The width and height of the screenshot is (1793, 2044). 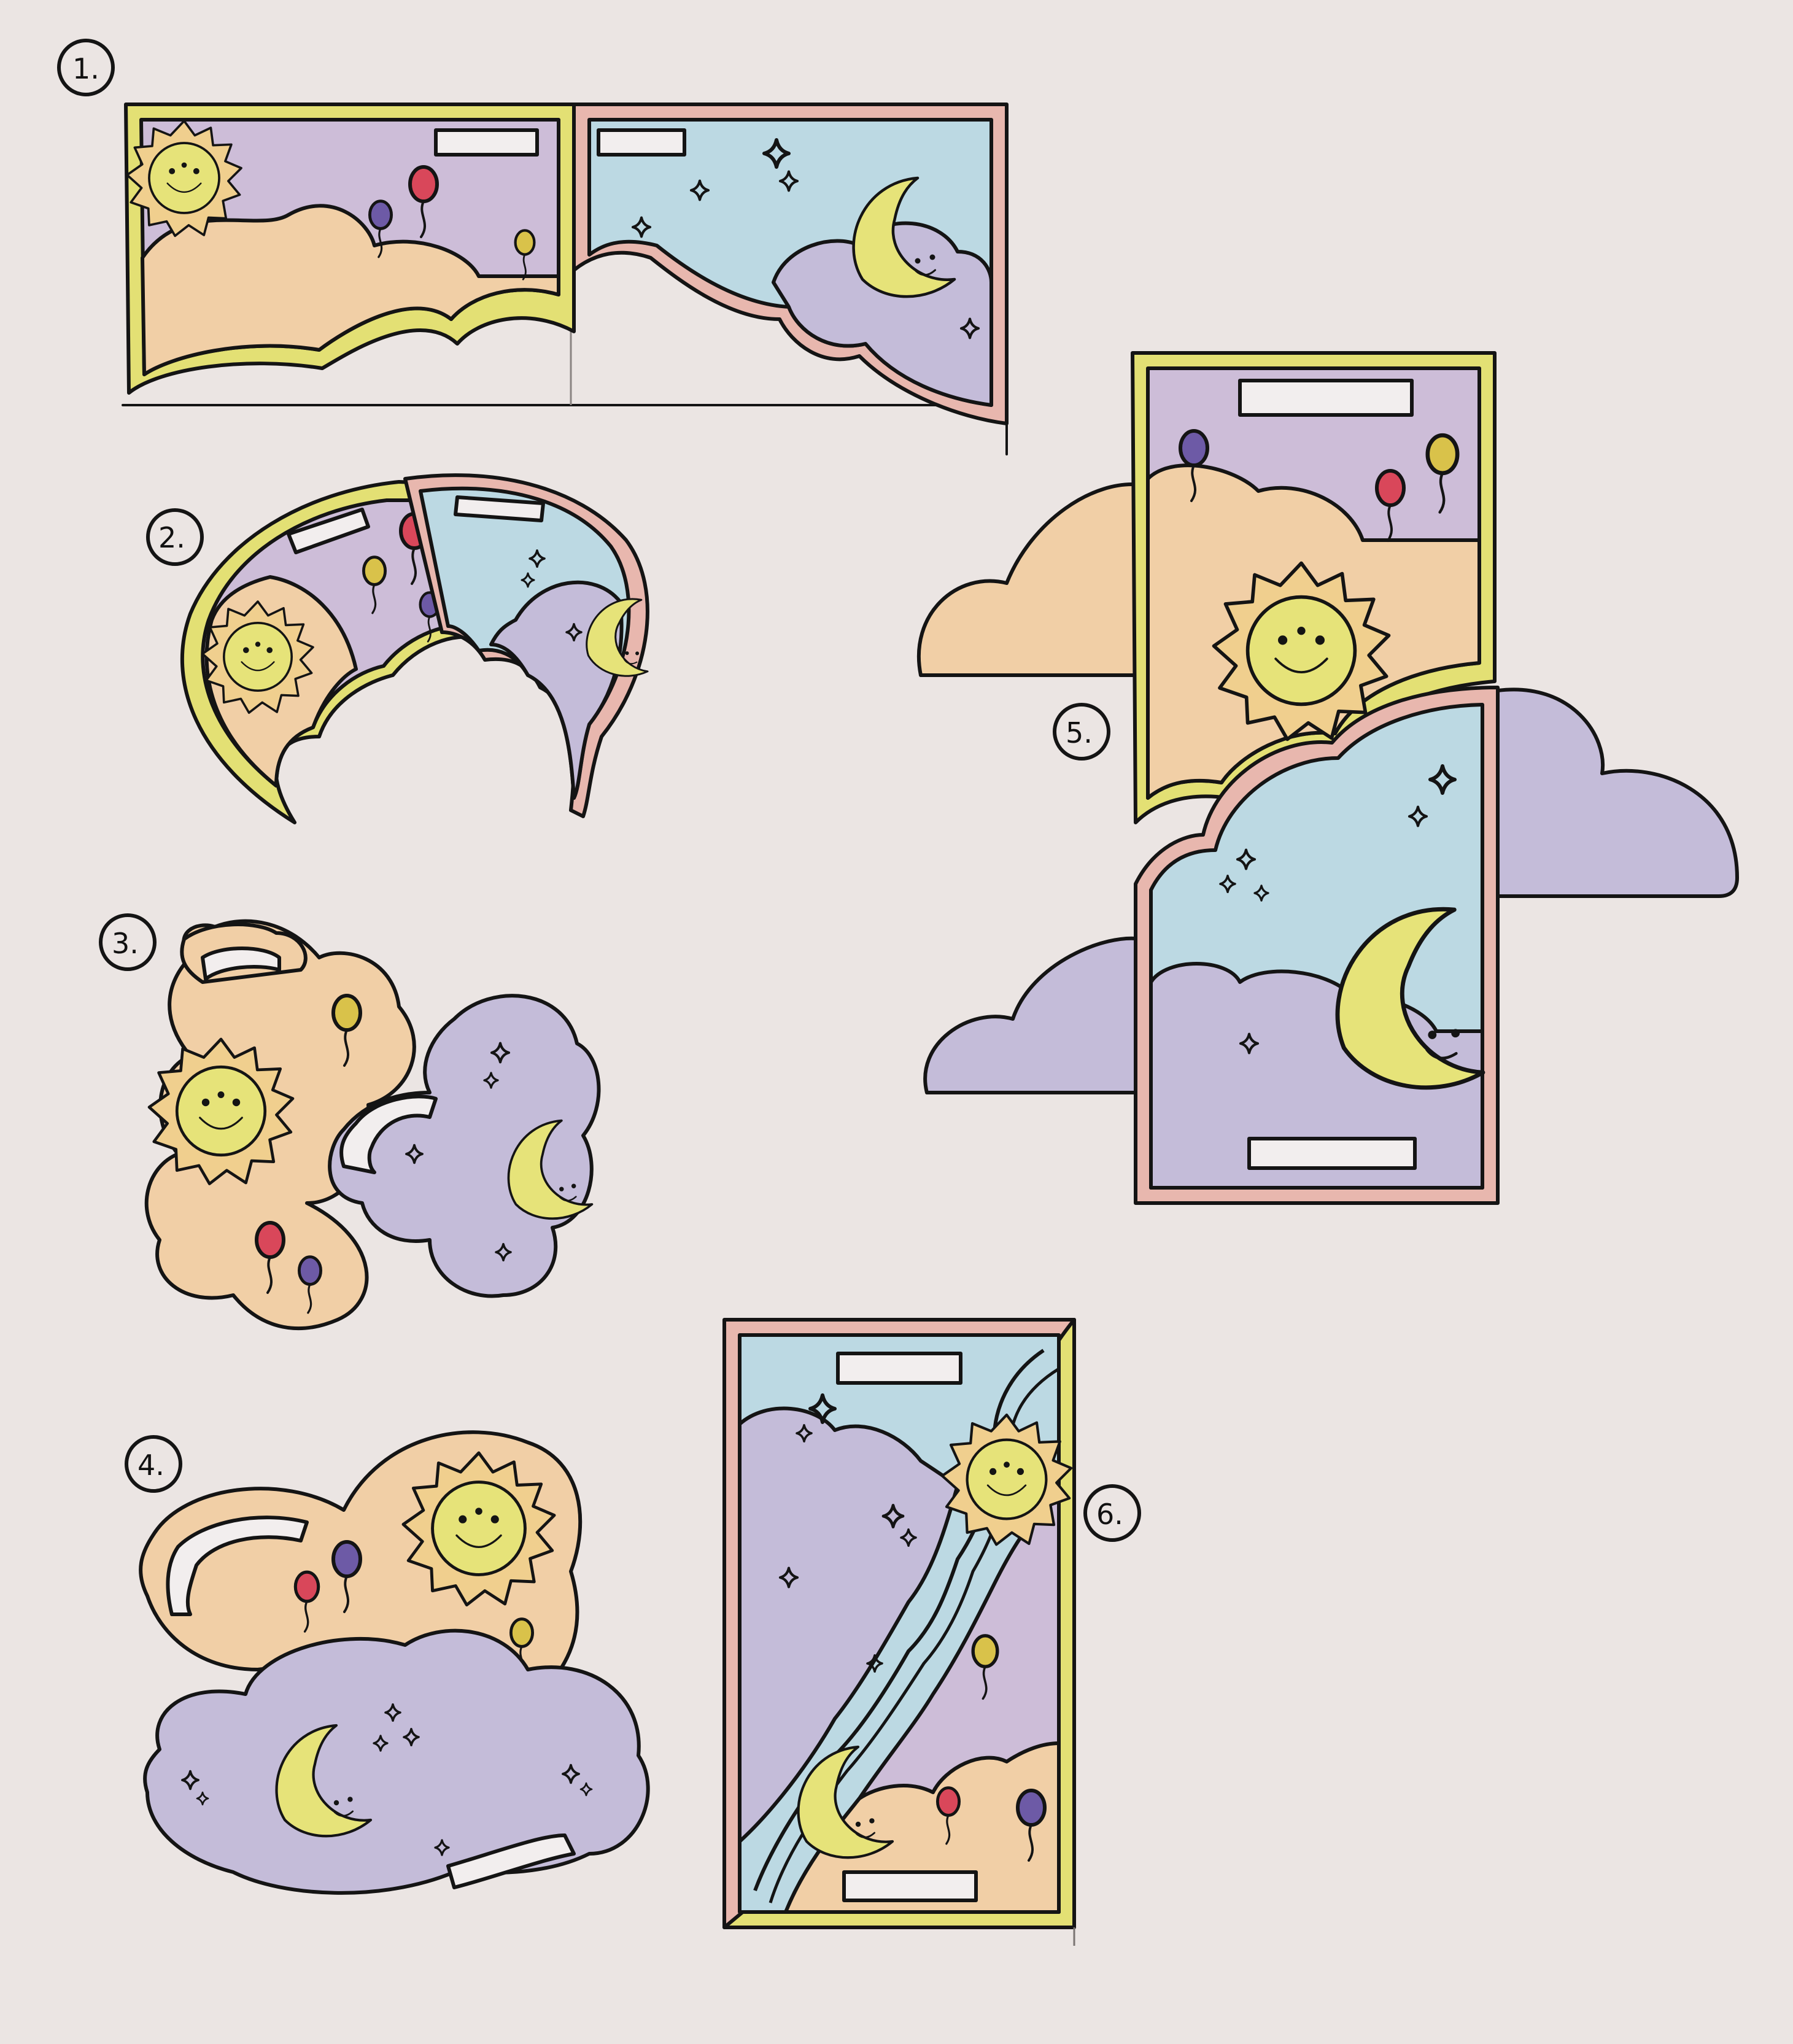 I want to click on step-1-panoramic-frame, so click(x=565, y=279).